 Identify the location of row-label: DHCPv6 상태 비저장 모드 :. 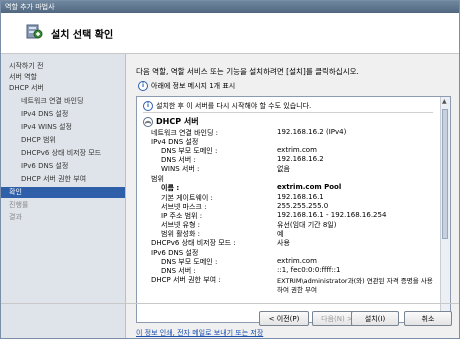
(193, 243).